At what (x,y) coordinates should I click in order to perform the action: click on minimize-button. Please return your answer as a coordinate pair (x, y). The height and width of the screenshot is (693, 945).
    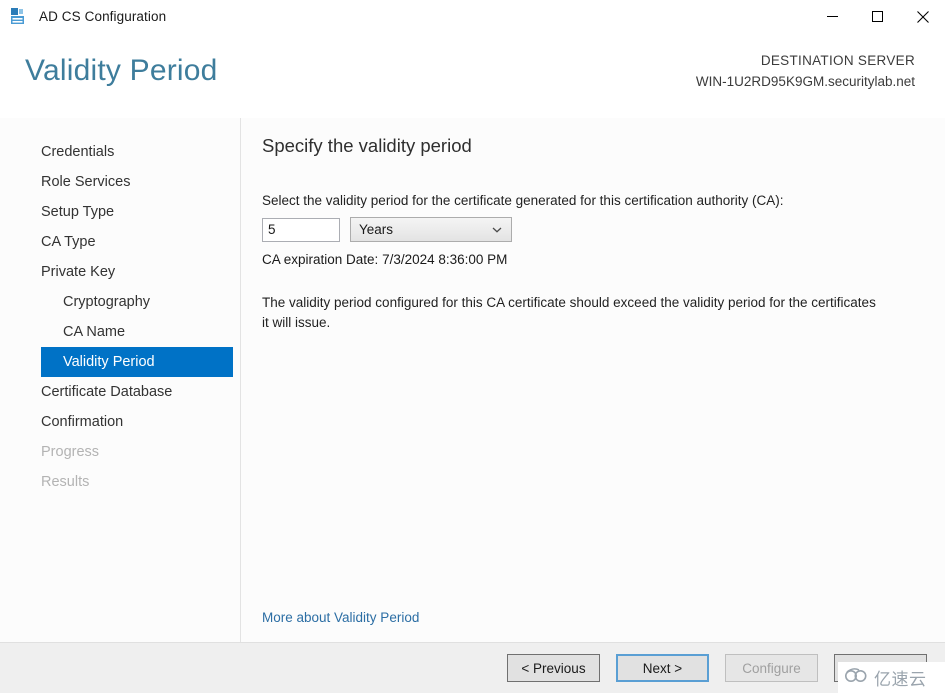
    Looking at the image, I should click on (832, 16).